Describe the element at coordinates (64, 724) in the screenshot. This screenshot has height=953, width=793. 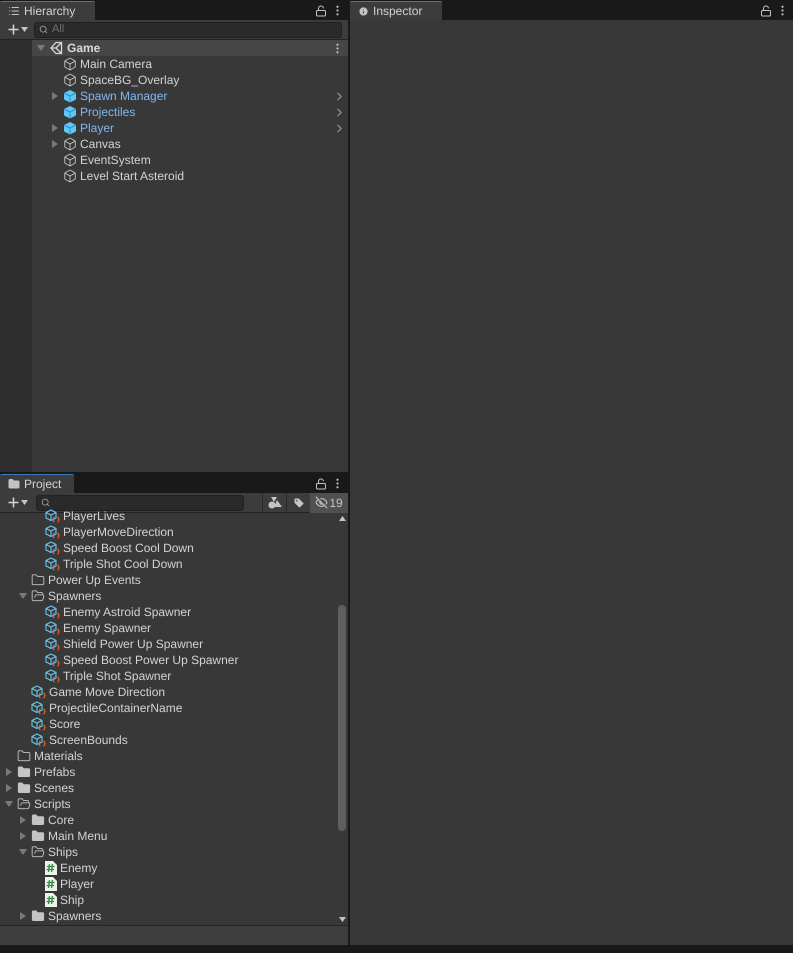
I see `tree-item: Score` at that location.